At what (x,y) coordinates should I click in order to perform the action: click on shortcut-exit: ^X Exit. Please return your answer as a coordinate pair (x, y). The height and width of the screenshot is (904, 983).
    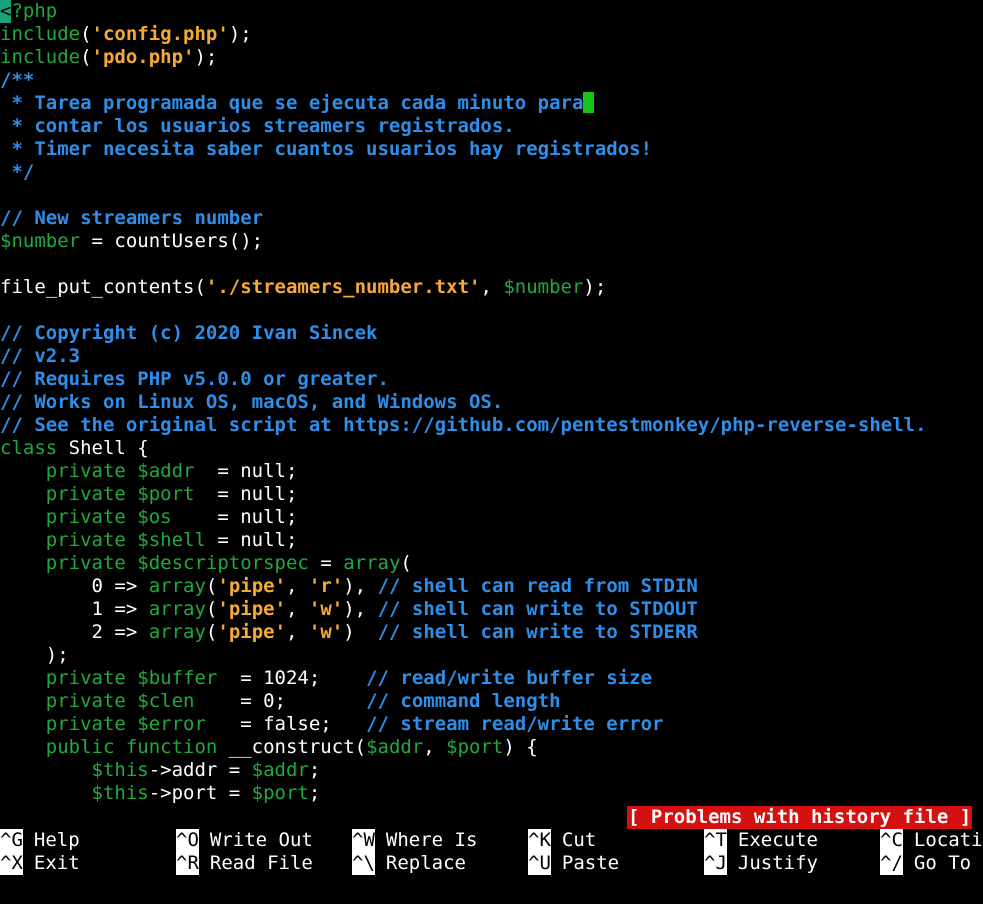
    Looking at the image, I should click on (40, 863).